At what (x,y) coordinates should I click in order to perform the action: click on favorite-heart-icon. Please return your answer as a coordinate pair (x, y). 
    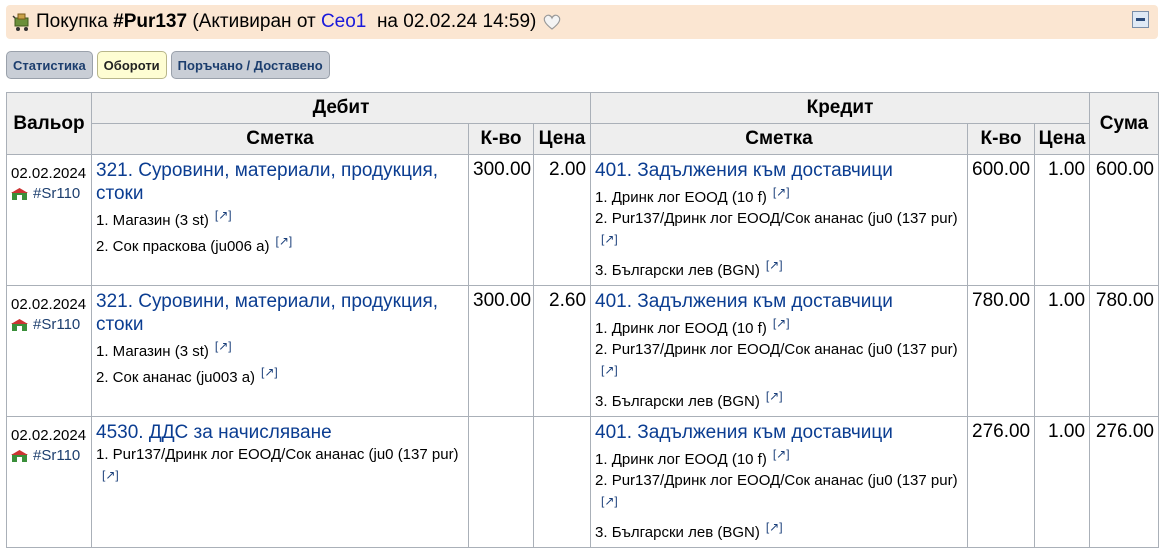
    Looking at the image, I should click on (552, 22).